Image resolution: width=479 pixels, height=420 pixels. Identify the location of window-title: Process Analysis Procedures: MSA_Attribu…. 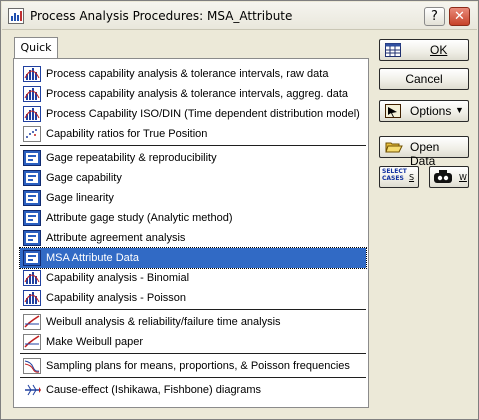
(161, 16).